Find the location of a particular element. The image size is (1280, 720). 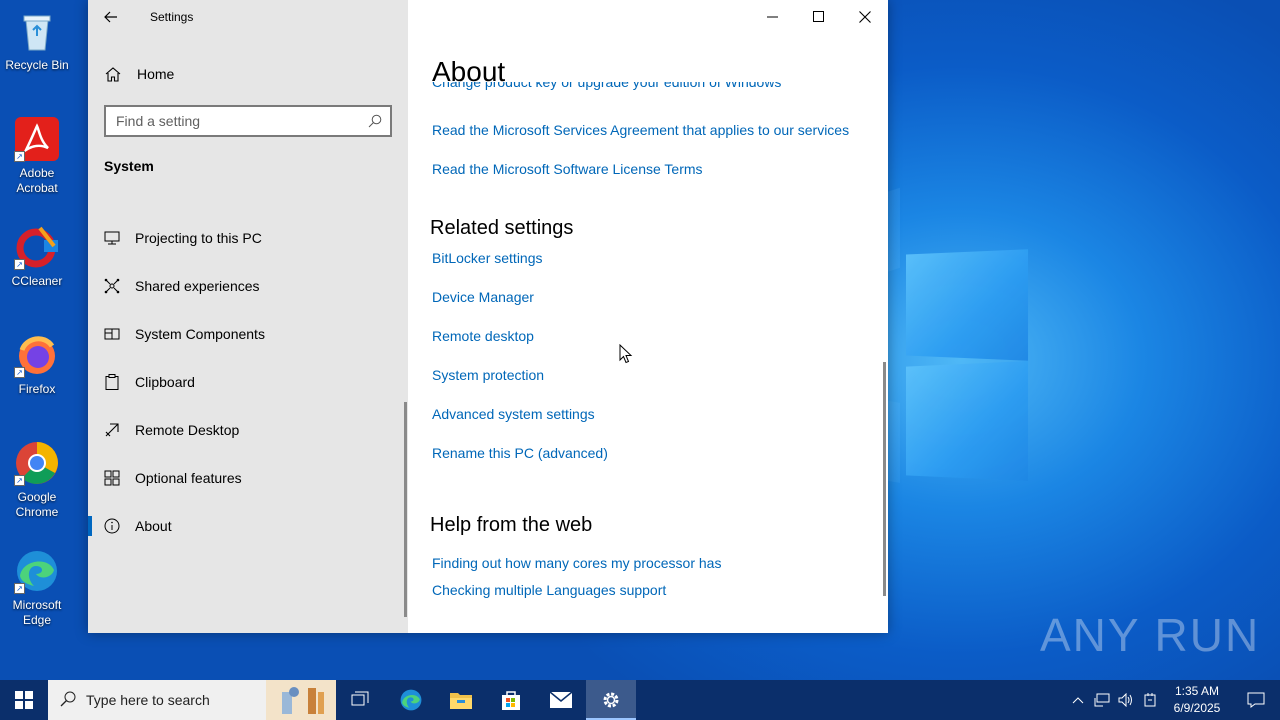

system-protection-link: System protection is located at coordinates (488, 375).